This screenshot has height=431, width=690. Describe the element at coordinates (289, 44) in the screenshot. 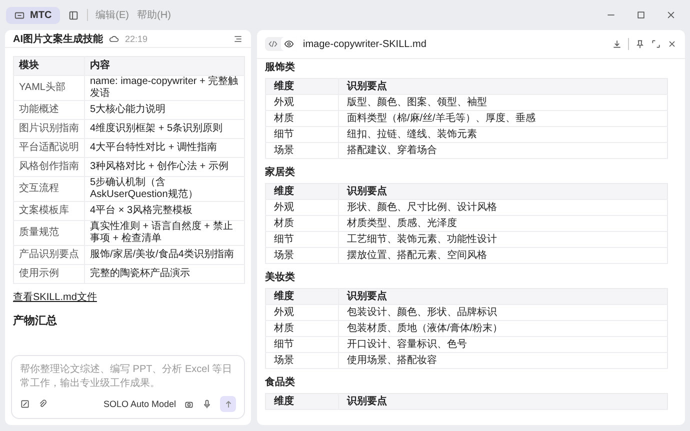

I see `eye-icon` at that location.